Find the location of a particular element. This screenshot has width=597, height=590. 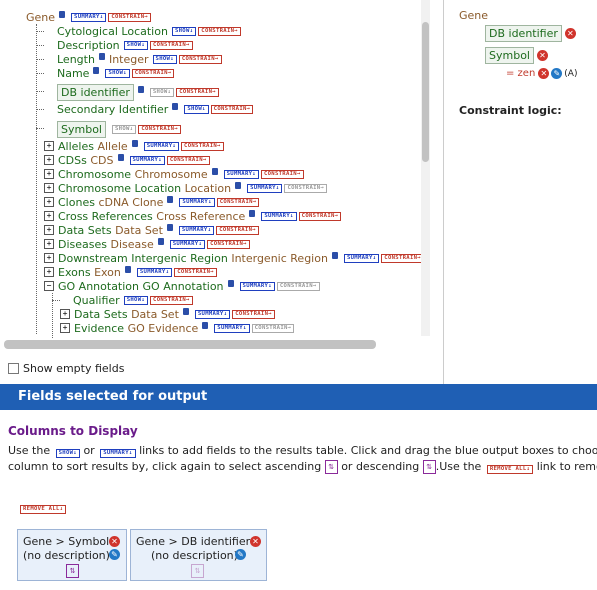

remove-all-button: REMOVE ALL↓ is located at coordinates (42, 507).